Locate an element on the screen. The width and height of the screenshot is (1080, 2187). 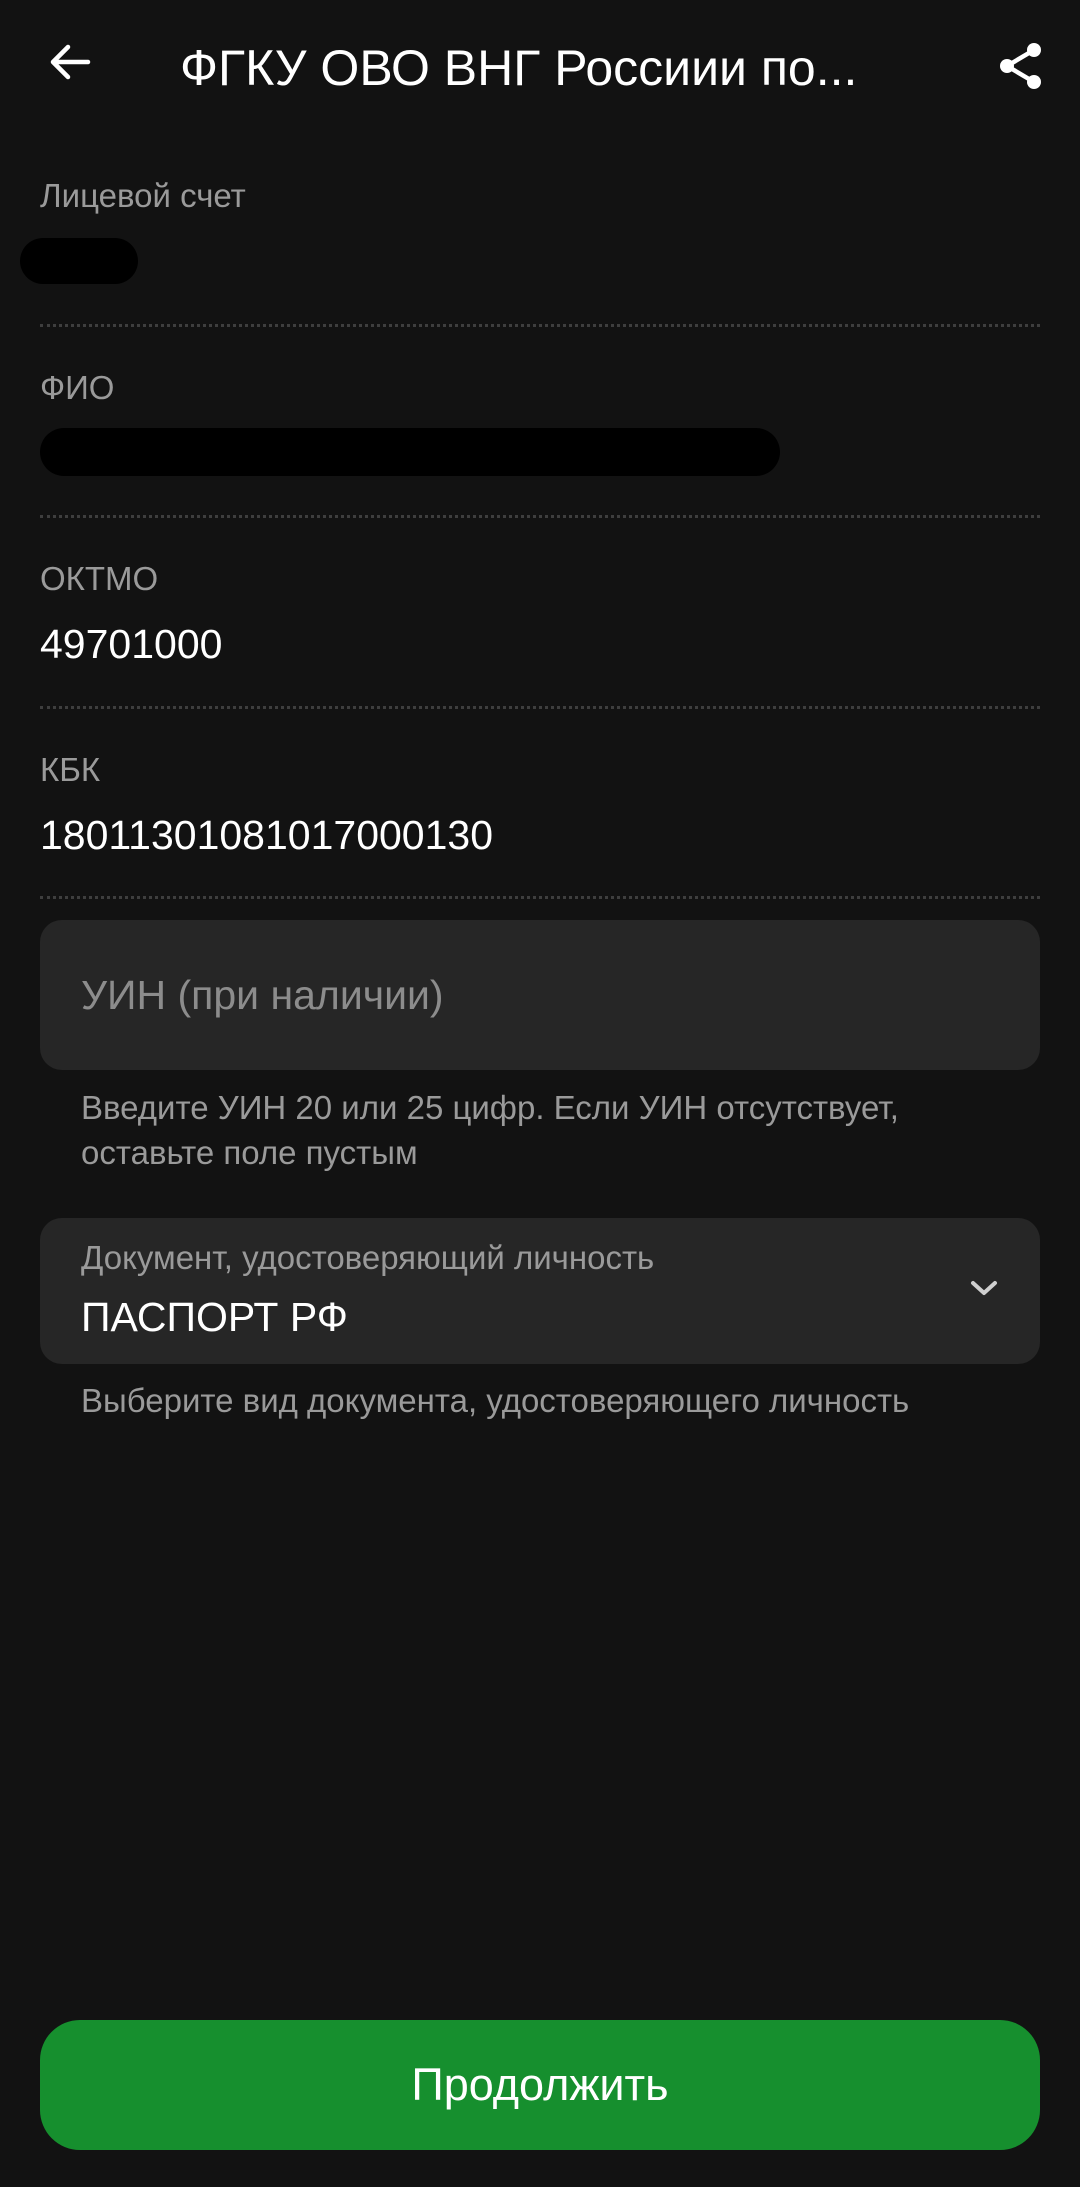
share-button is located at coordinates (1020, 66).